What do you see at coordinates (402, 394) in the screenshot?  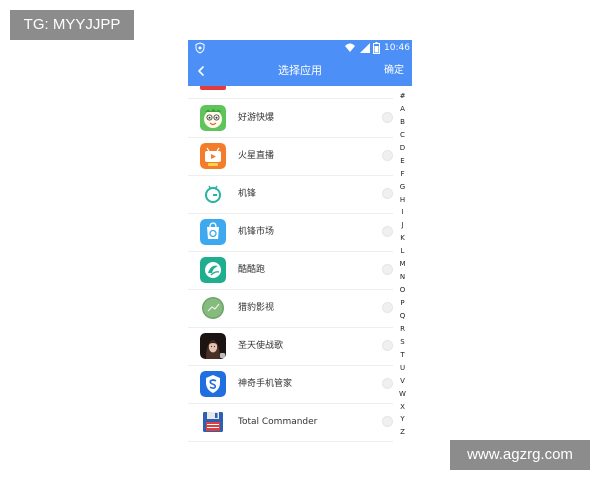 I see `index-letter: W` at bounding box center [402, 394].